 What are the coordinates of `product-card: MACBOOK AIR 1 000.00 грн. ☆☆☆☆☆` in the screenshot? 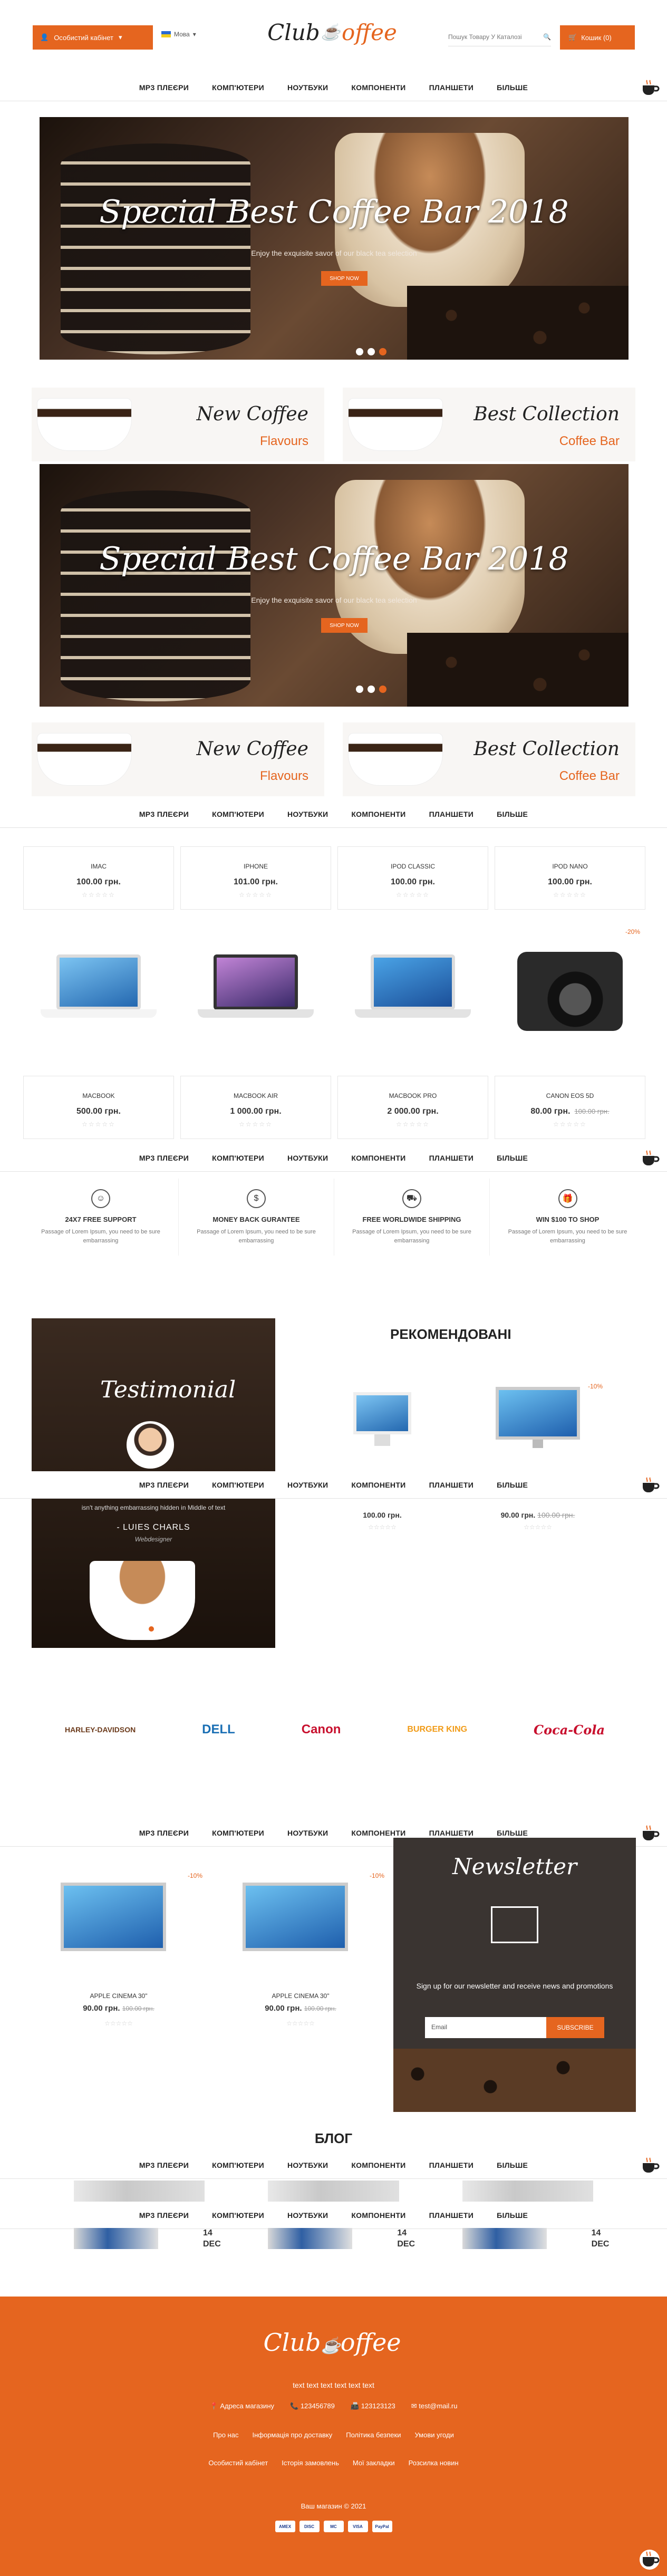 It's located at (255, 1107).